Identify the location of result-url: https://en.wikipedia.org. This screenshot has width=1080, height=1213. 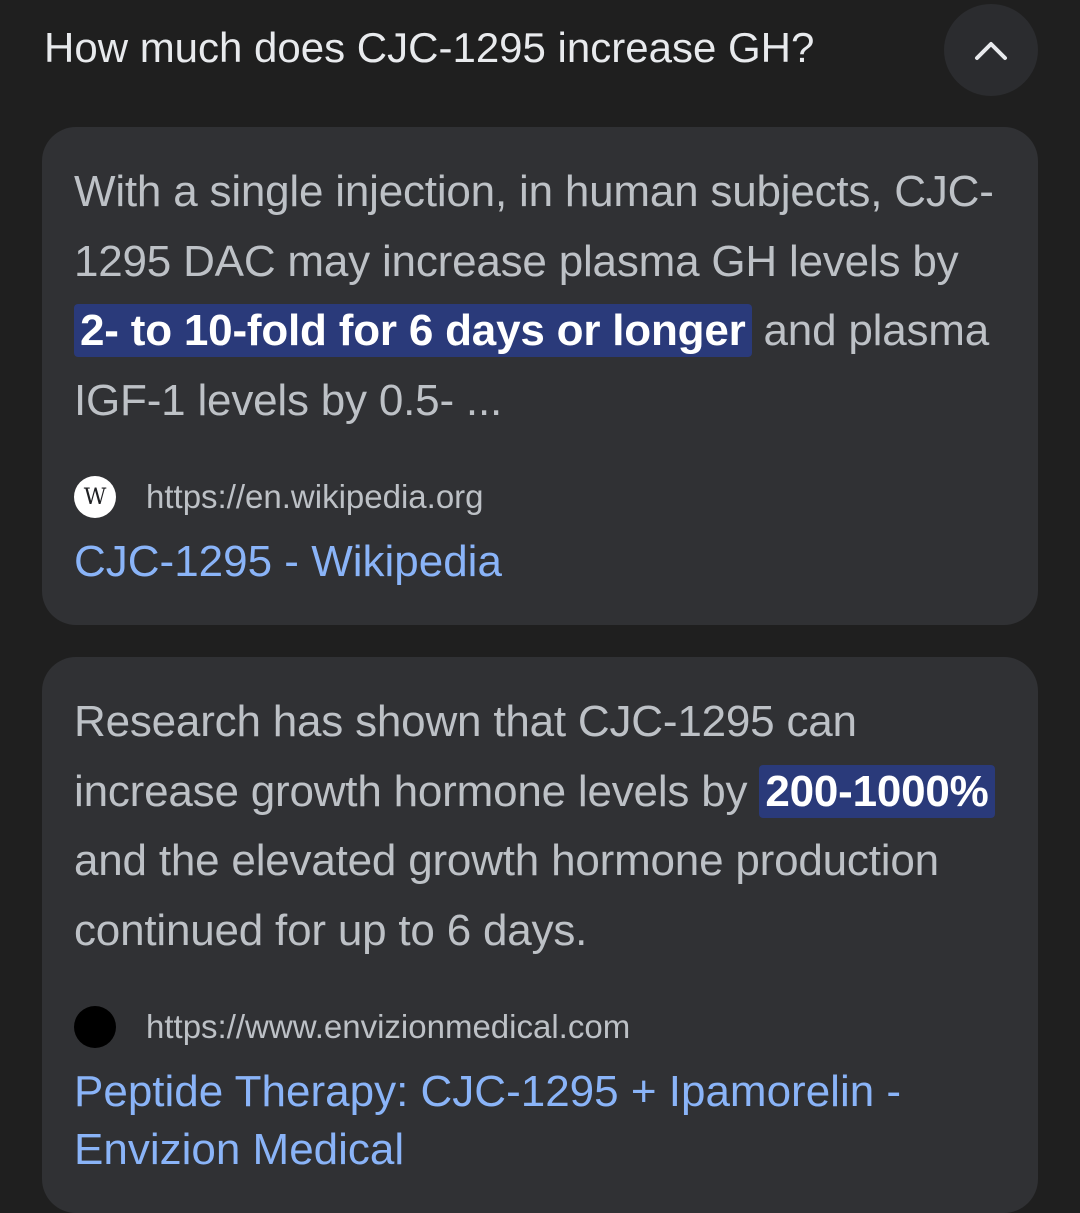
(315, 497).